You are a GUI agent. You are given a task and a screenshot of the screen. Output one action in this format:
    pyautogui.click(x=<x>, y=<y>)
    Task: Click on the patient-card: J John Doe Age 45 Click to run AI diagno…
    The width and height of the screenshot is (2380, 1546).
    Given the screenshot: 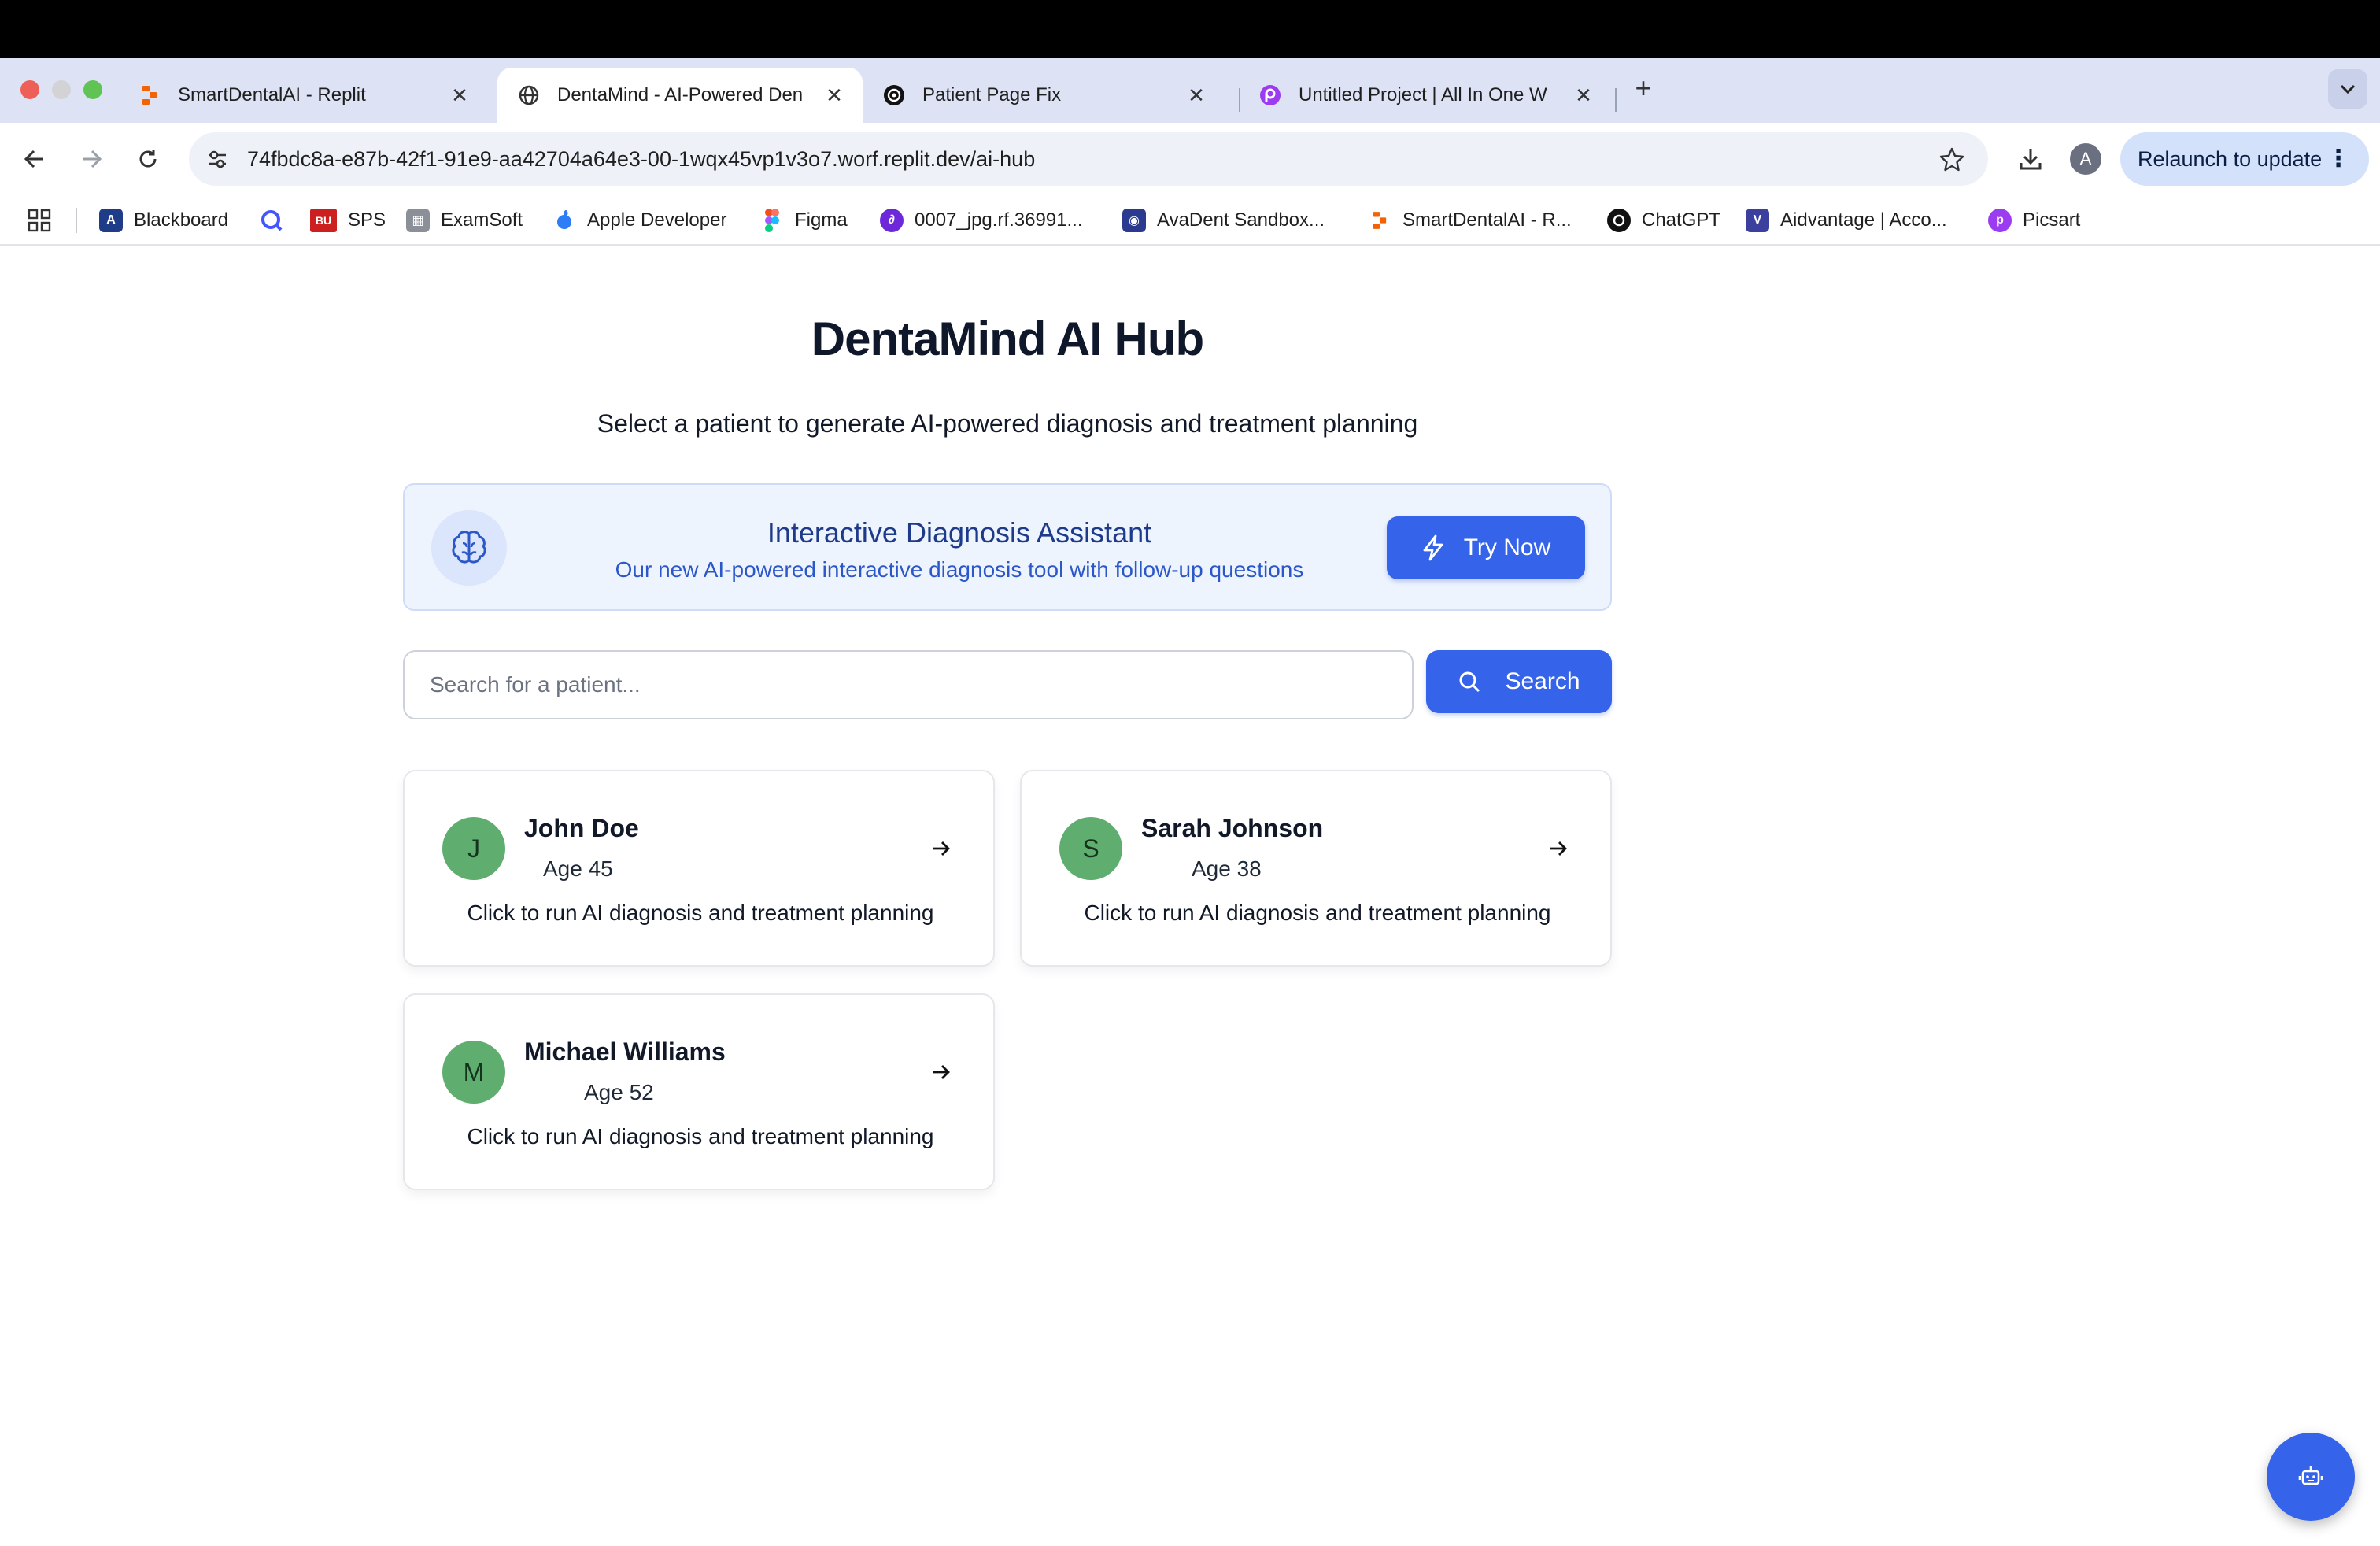 What is the action you would take?
    pyautogui.click(x=699, y=868)
    